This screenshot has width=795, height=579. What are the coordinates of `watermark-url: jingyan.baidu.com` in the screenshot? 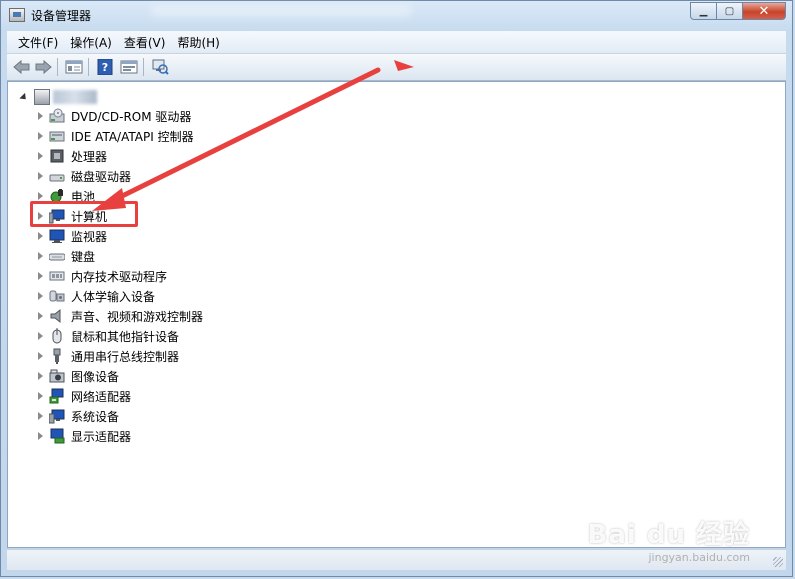 It's located at (699, 557).